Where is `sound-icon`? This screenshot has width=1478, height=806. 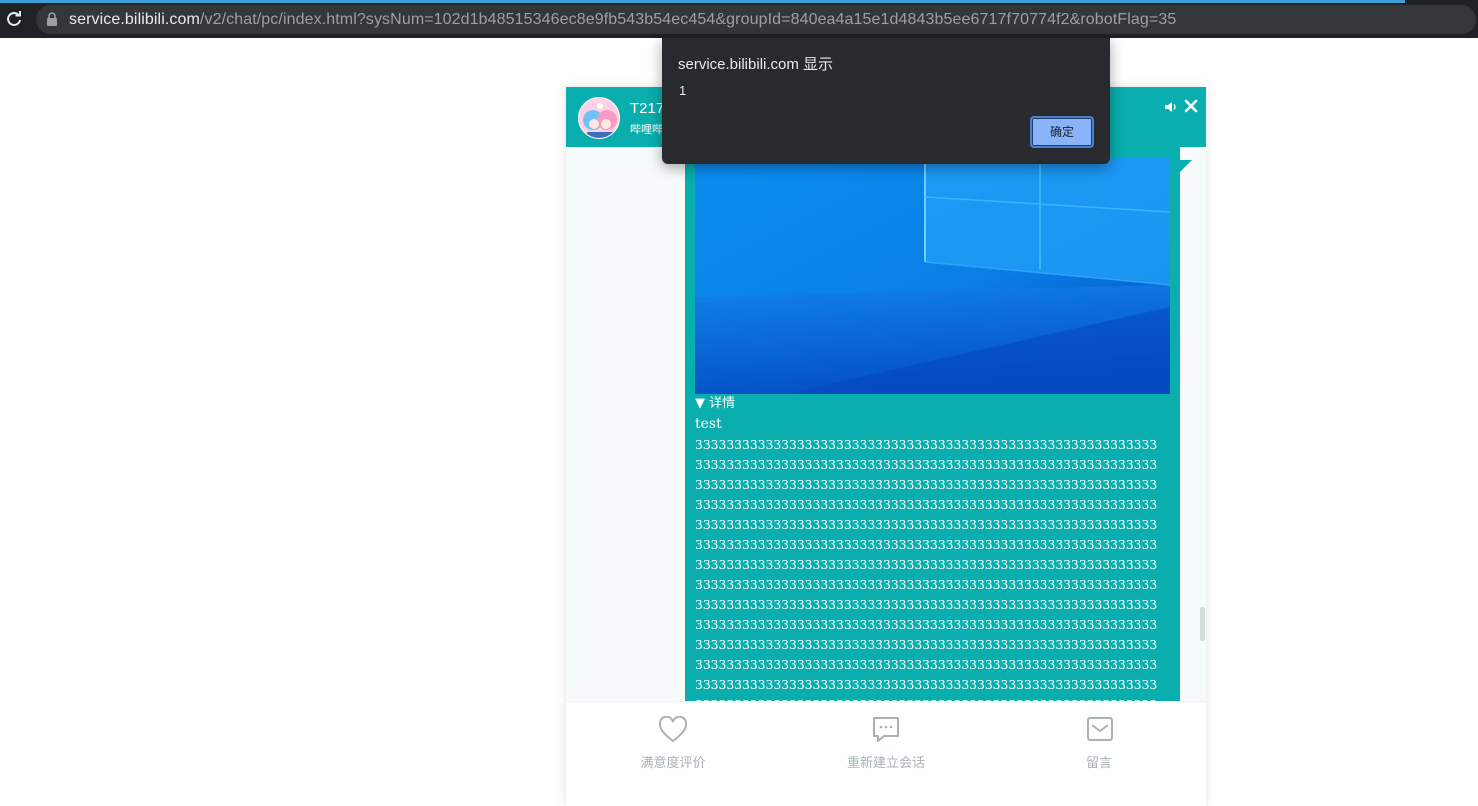
sound-icon is located at coordinates (1171, 107).